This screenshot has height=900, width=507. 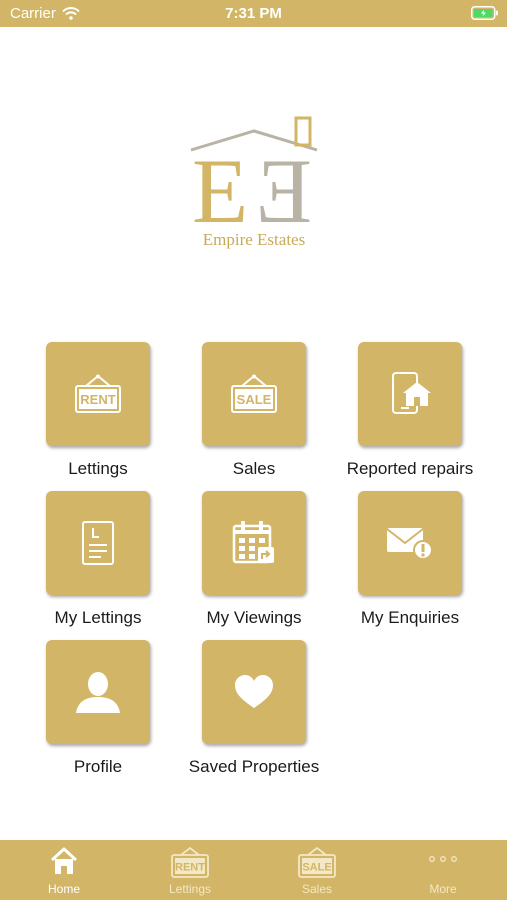 I want to click on phone-house-icon, so click(x=411, y=393).